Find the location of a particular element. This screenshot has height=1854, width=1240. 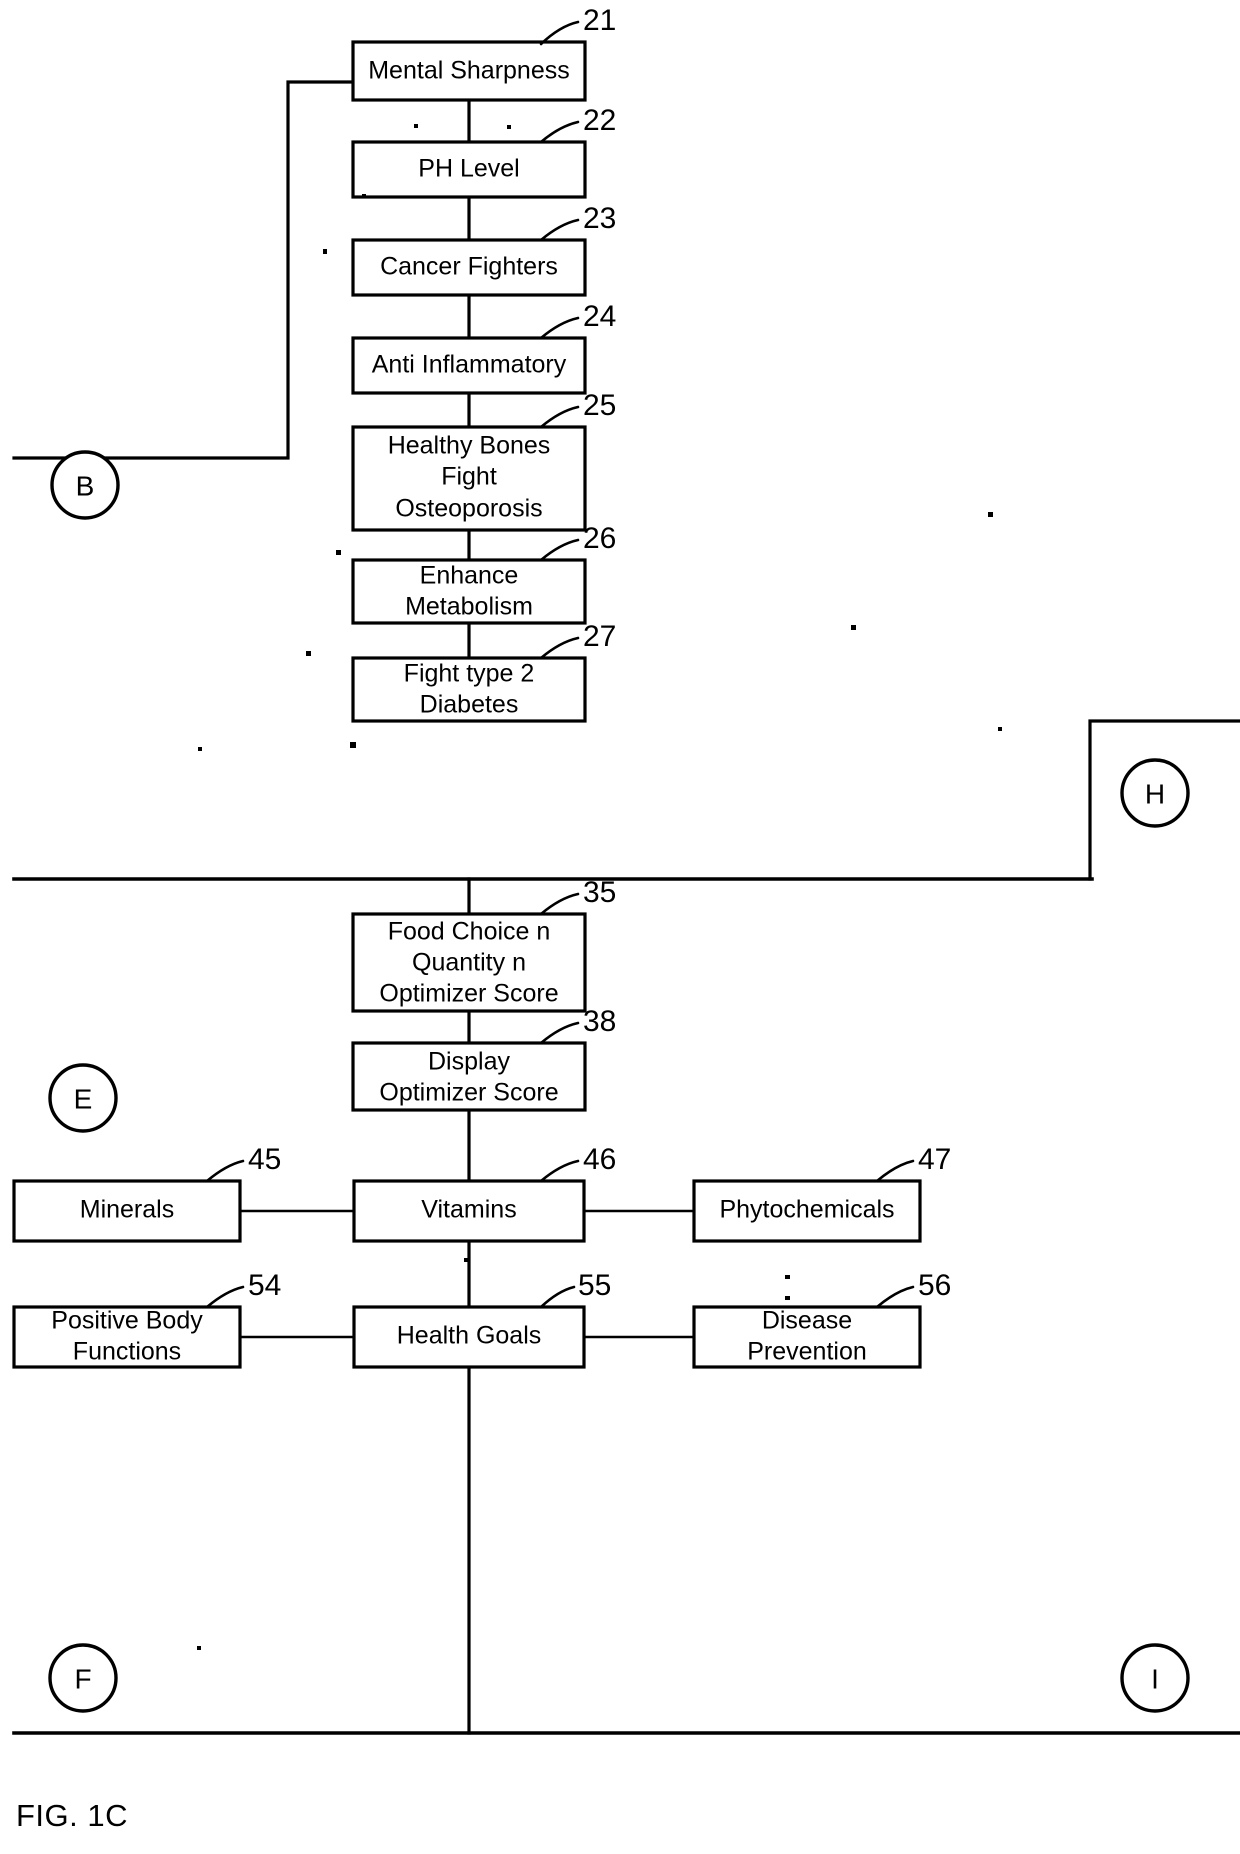

box-mental-sharpness: Mental Sharpness is located at coordinates (469, 71).